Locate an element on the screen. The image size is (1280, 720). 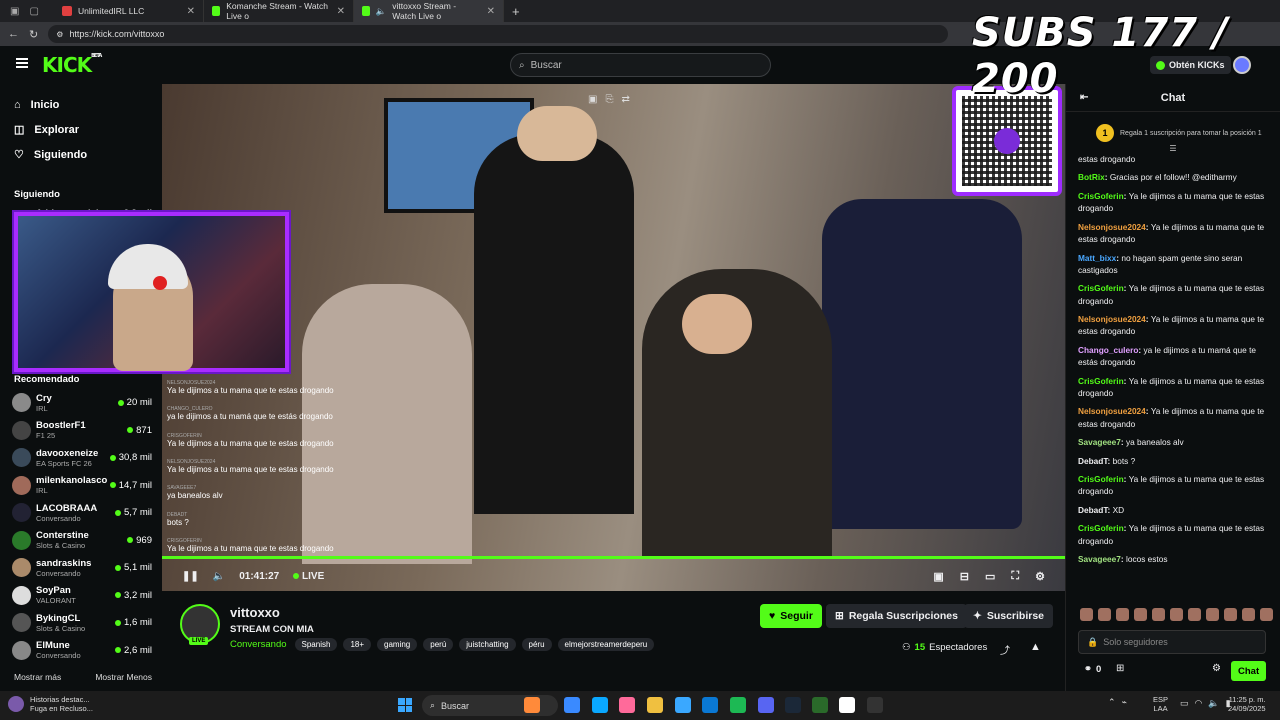
workspaces-icon: ▣ is located at coordinates (14, 11).